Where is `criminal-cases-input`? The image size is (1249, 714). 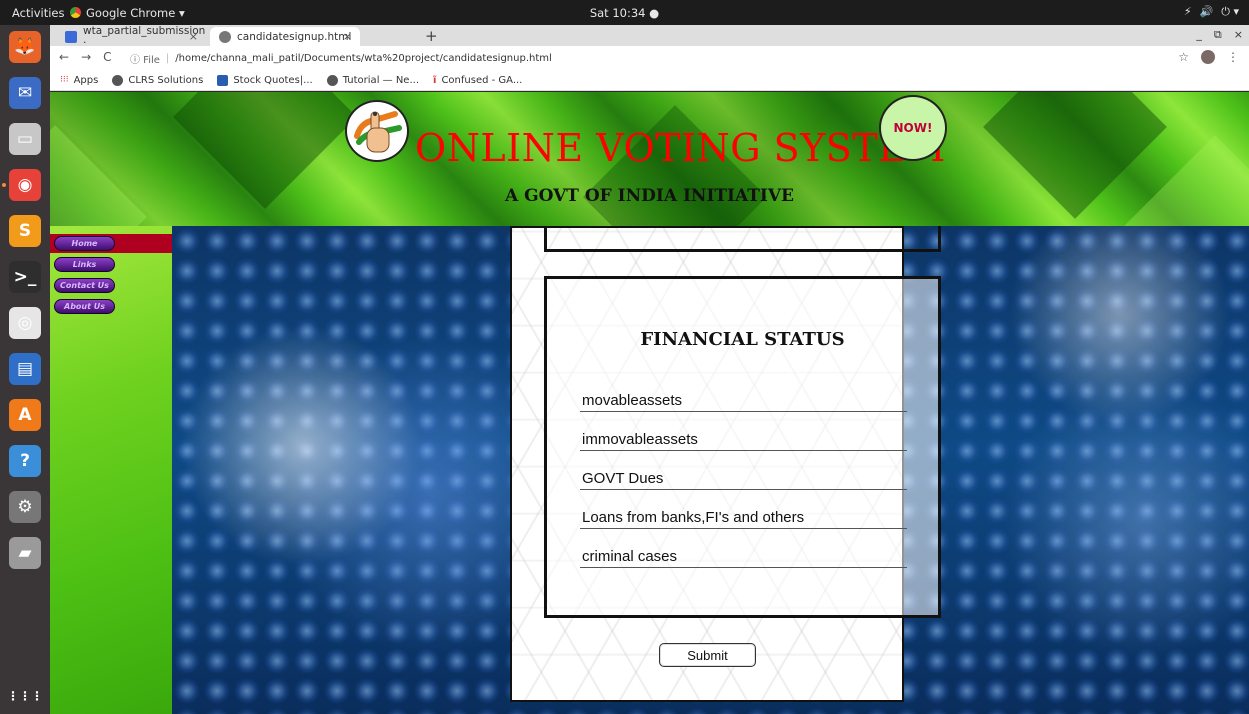
criminal-cases-input is located at coordinates (743, 557).